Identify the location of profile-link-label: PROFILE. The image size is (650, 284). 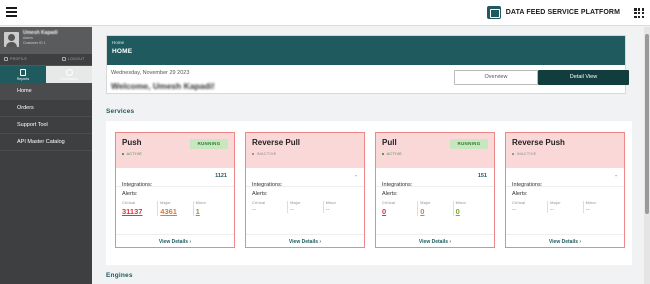
(19, 59).